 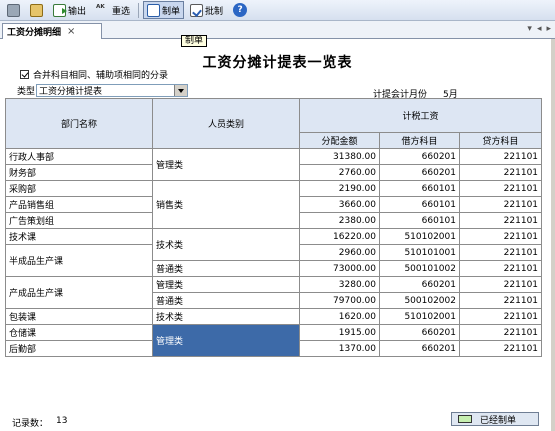 What do you see at coordinates (79, 204) in the screenshot?
I see `cell-dept: 产品销售组` at bounding box center [79, 204].